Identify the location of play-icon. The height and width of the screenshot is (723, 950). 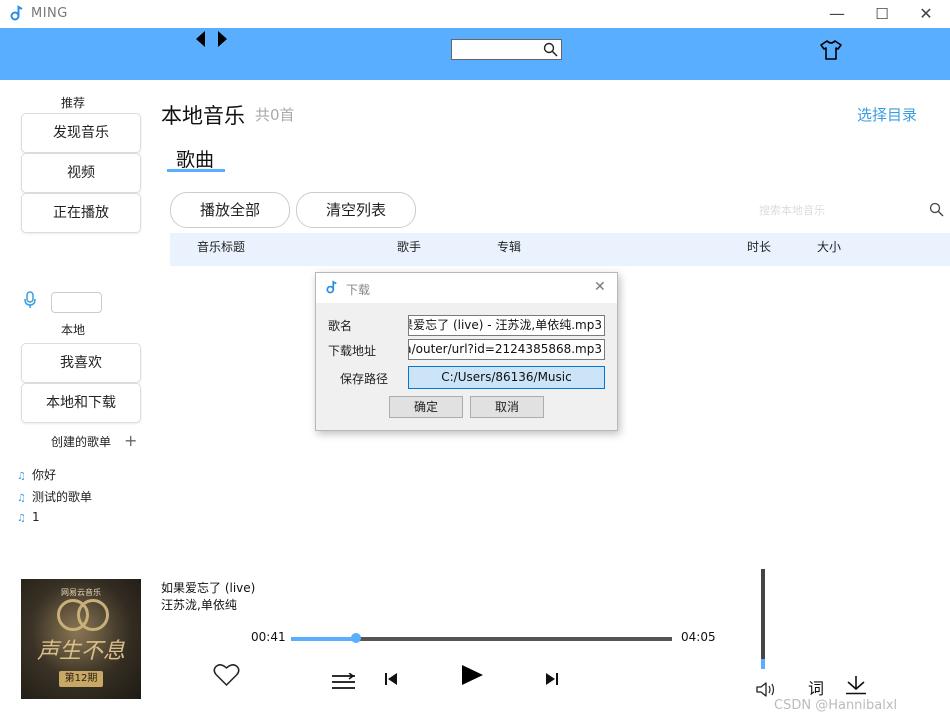
(472, 675).